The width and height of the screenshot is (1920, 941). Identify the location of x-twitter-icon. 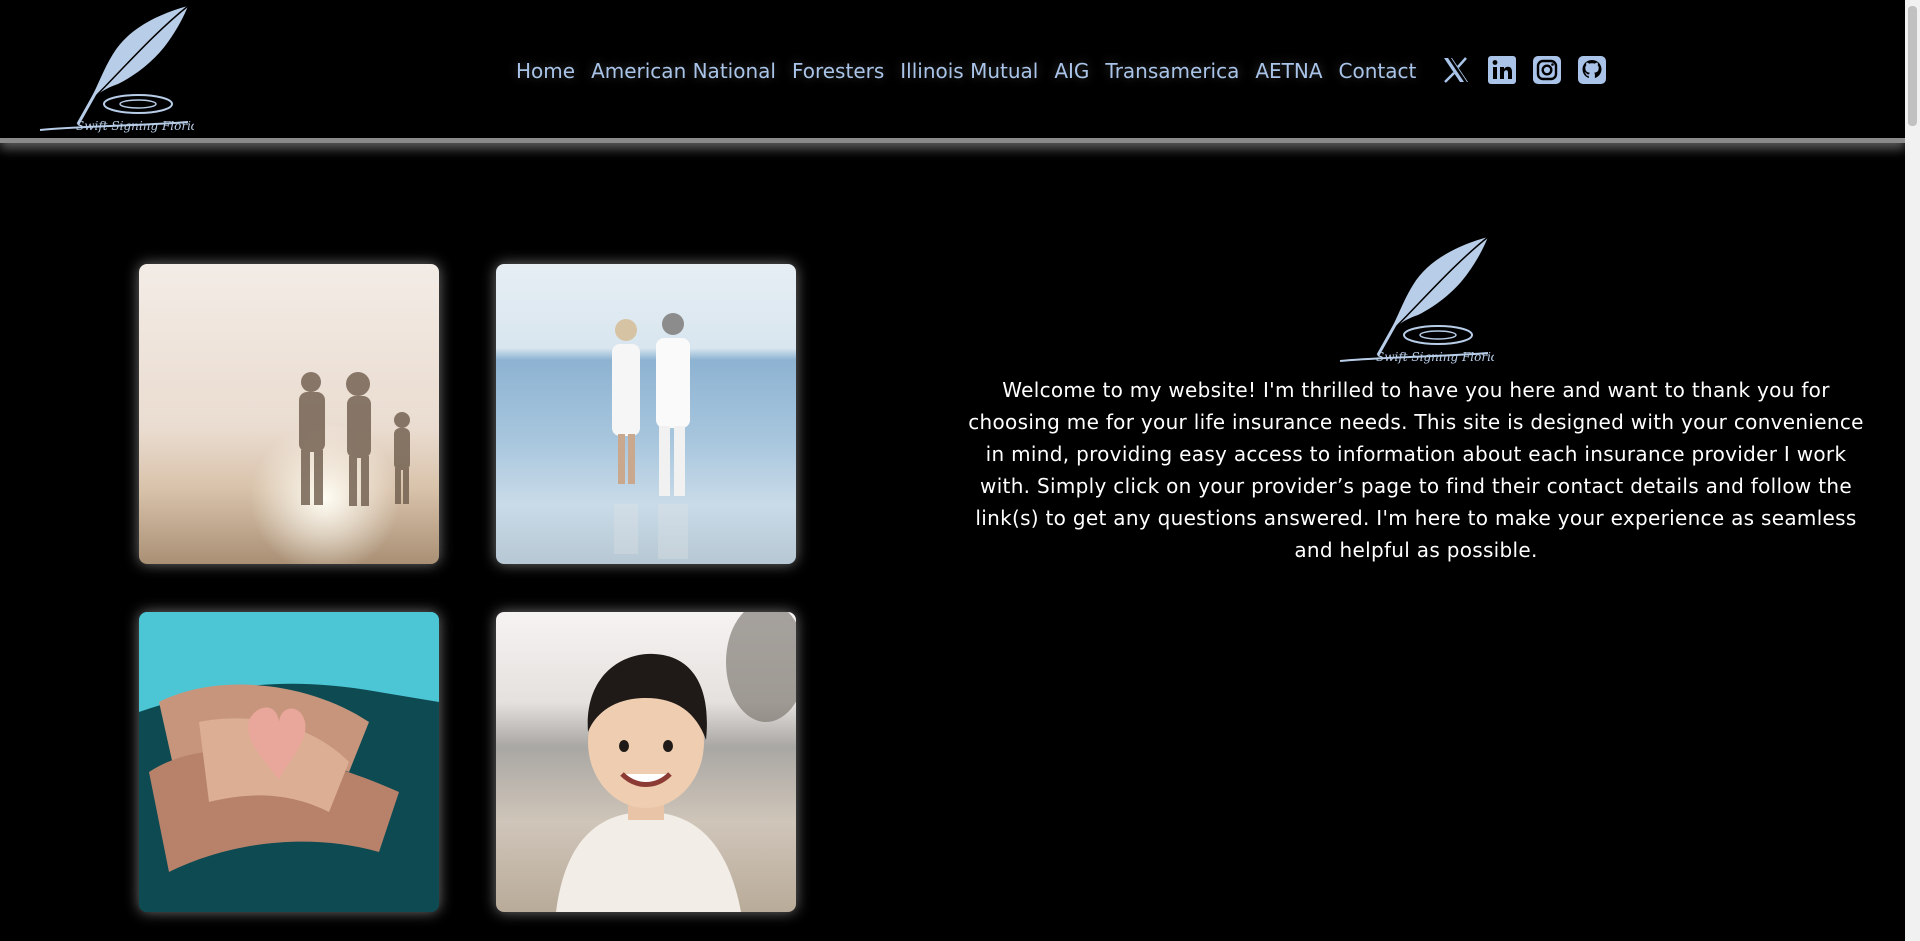
(1456, 70).